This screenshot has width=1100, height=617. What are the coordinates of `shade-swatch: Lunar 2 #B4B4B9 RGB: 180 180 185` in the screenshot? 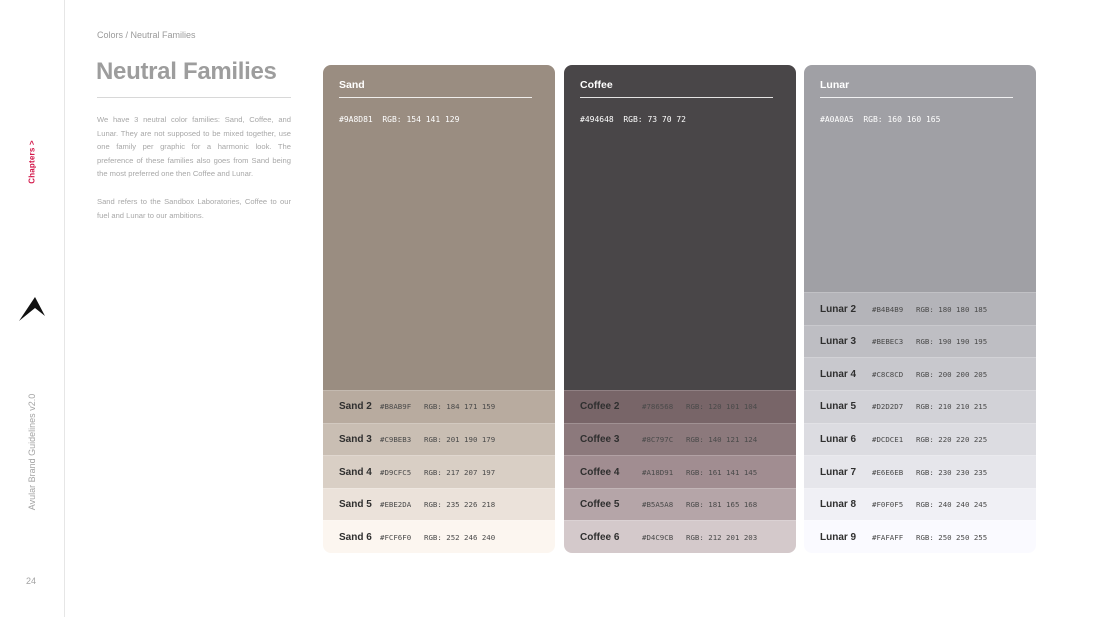 It's located at (920, 308).